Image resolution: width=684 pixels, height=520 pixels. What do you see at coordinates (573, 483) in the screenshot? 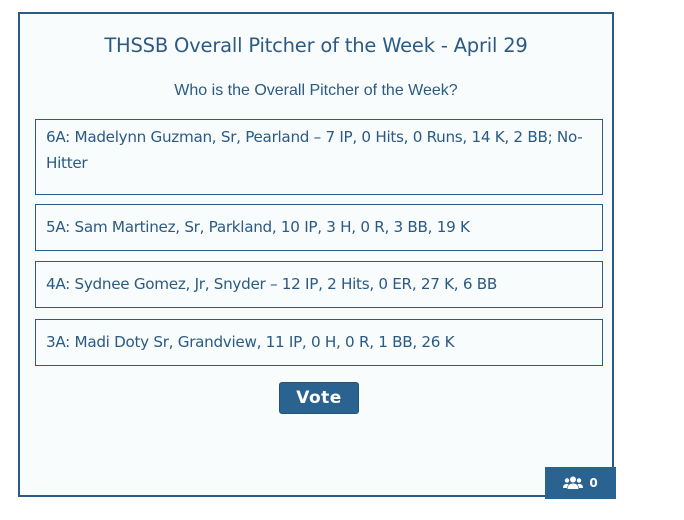
I see `users-icon` at bounding box center [573, 483].